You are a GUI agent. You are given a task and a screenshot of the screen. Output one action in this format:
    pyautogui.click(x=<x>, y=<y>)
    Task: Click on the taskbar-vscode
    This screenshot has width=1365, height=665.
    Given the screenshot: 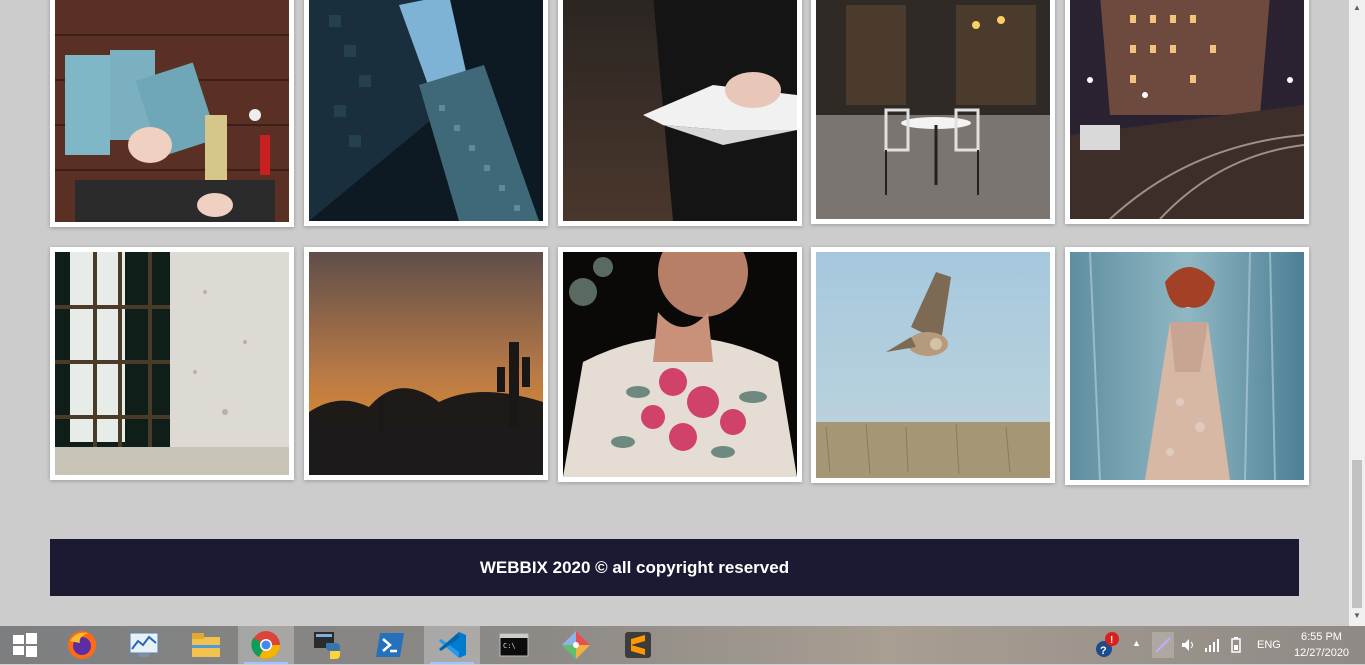 What is the action you would take?
    pyautogui.click(x=452, y=645)
    